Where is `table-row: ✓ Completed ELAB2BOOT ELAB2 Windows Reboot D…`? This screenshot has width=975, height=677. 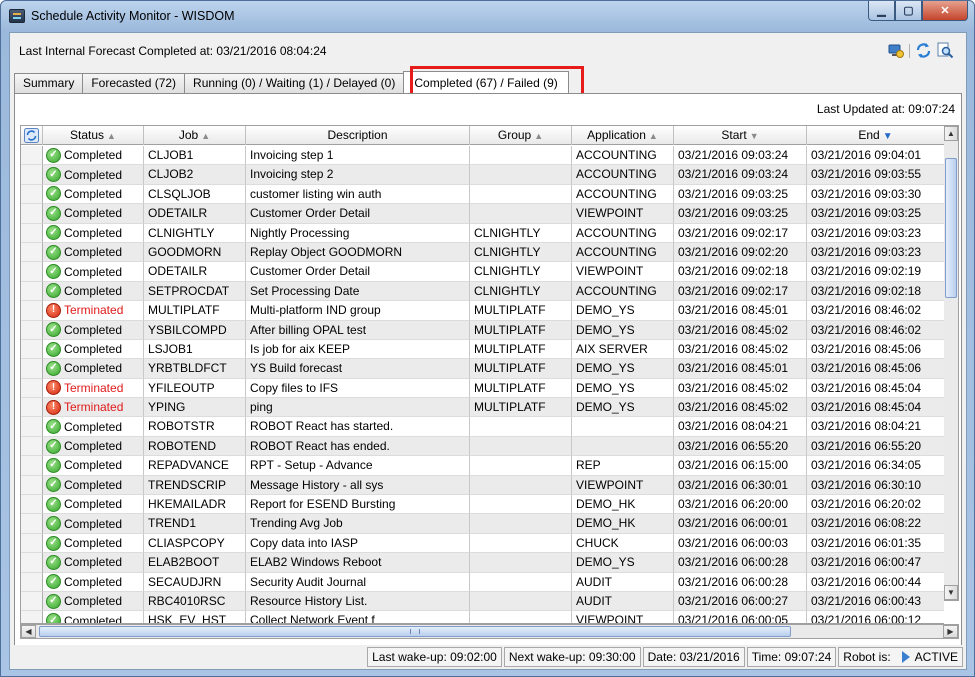
table-row: ✓ Completed ELAB2BOOT ELAB2 Windows Reboot D… is located at coordinates (482, 563).